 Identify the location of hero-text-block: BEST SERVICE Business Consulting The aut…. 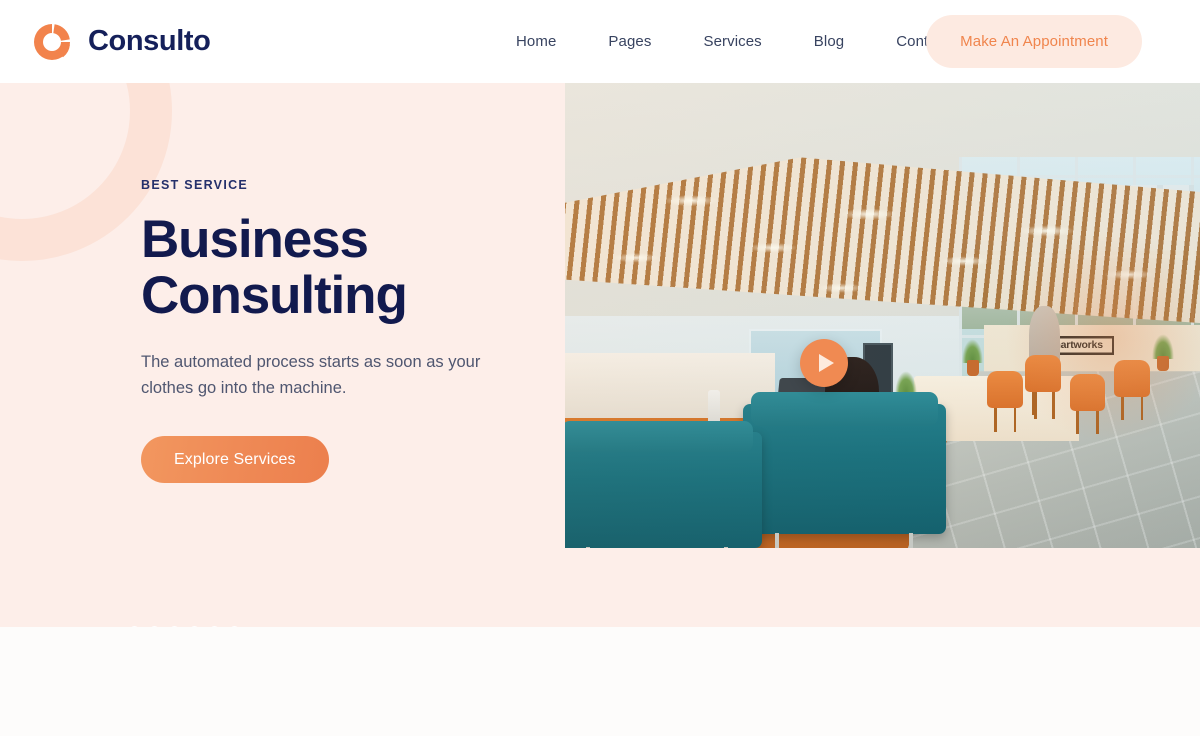
(341, 331).